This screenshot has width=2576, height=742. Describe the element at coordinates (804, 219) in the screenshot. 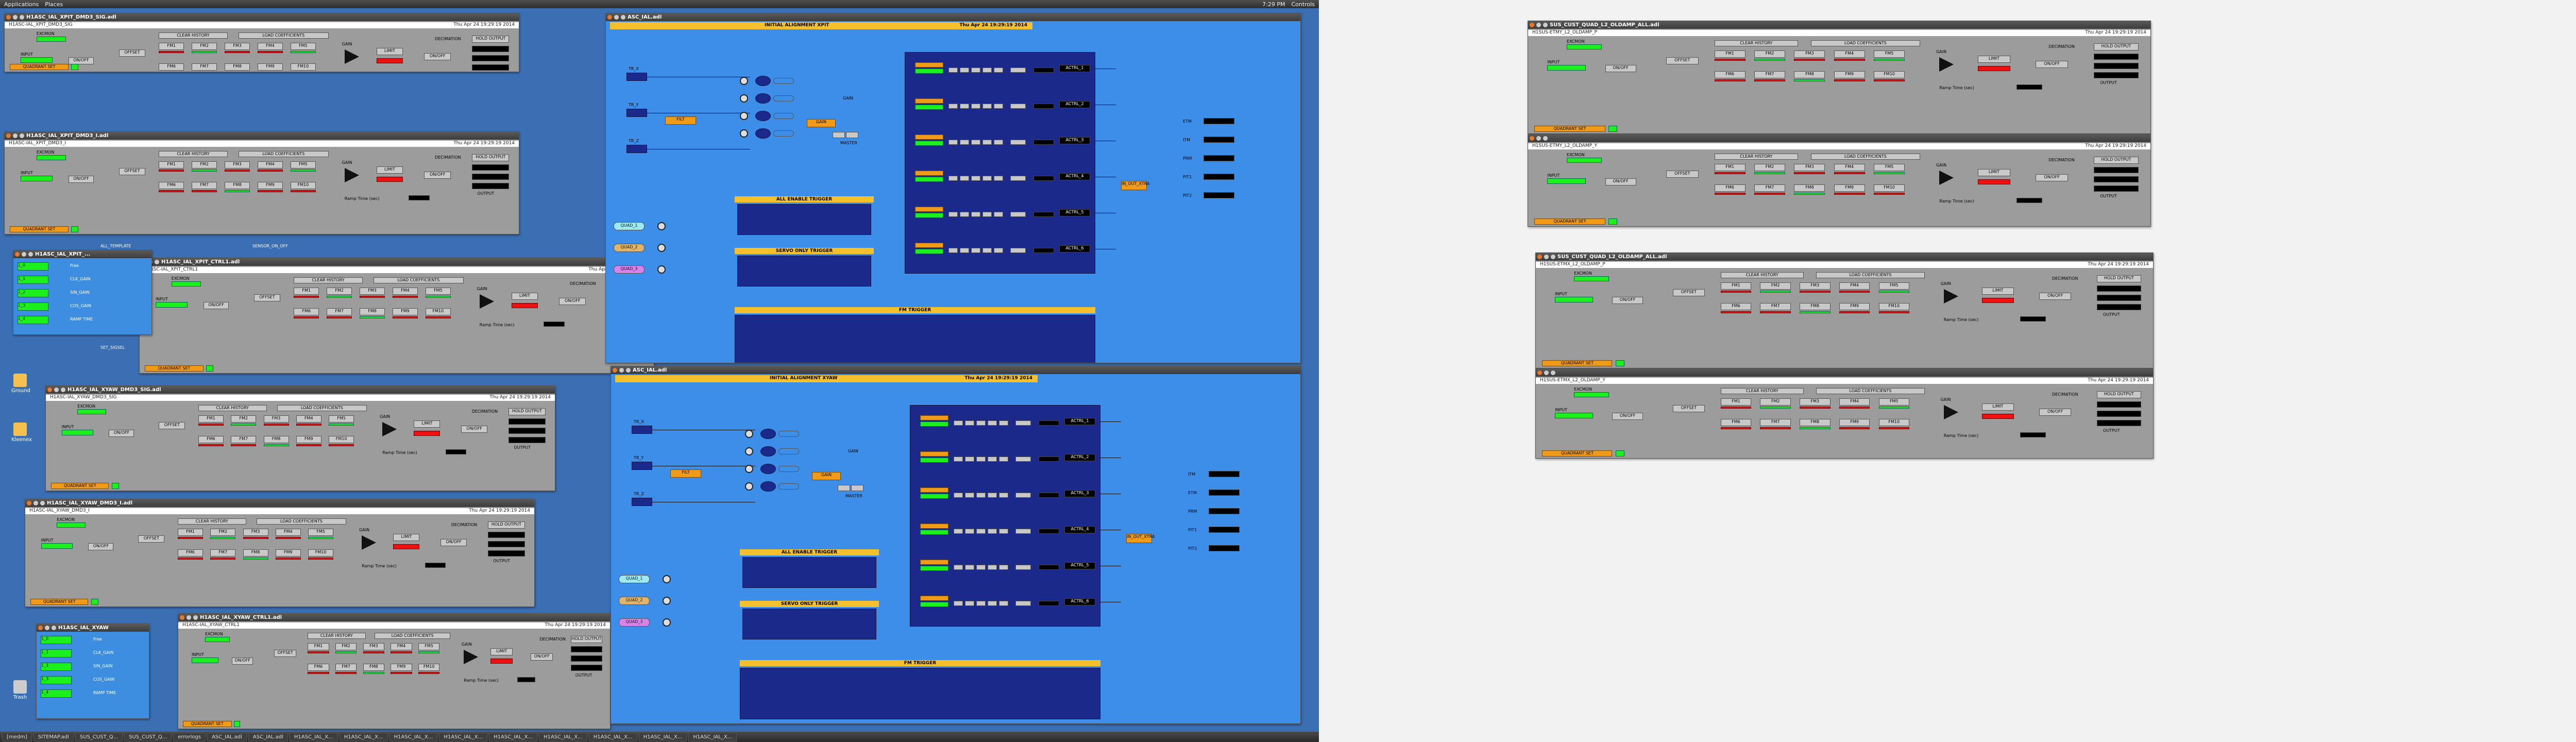

I see `all-enable-panel` at that location.